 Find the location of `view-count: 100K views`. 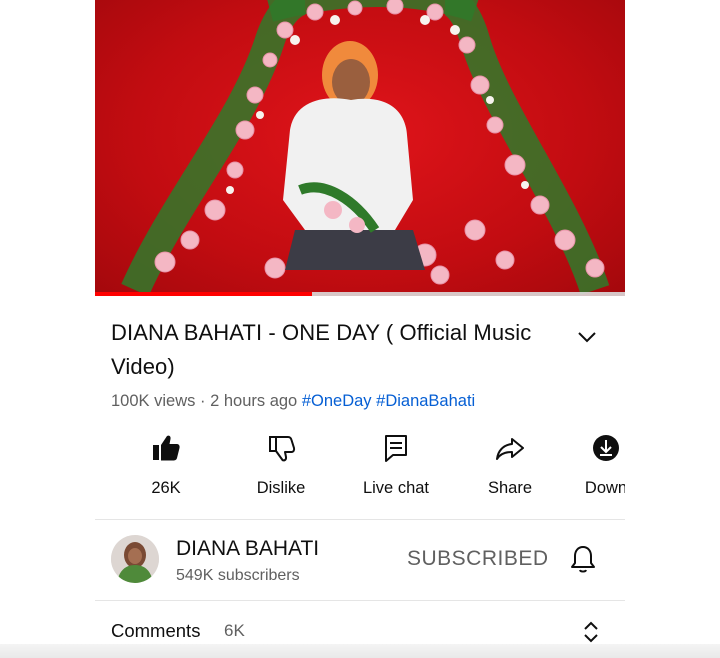

view-count: 100K views is located at coordinates (153, 401).